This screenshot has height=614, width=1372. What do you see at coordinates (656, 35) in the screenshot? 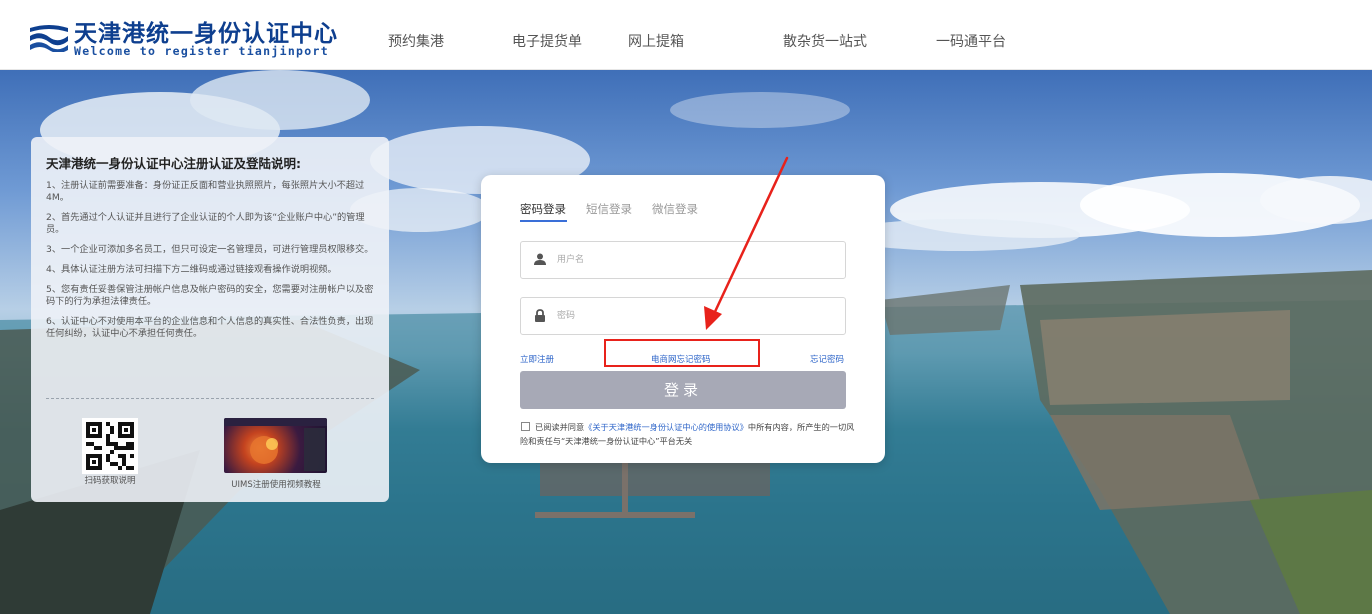
I see `nav-item-online-pickup: 网上提箱` at bounding box center [656, 35].